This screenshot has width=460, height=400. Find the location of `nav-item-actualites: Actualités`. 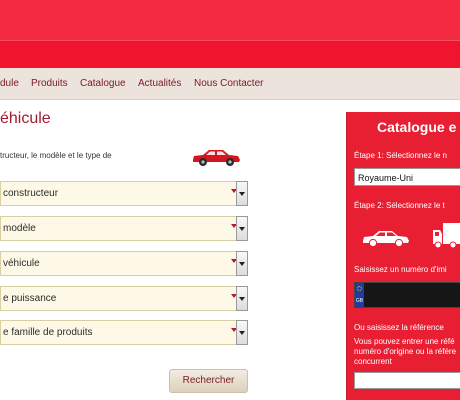

nav-item-actualites: Actualités is located at coordinates (159, 83).